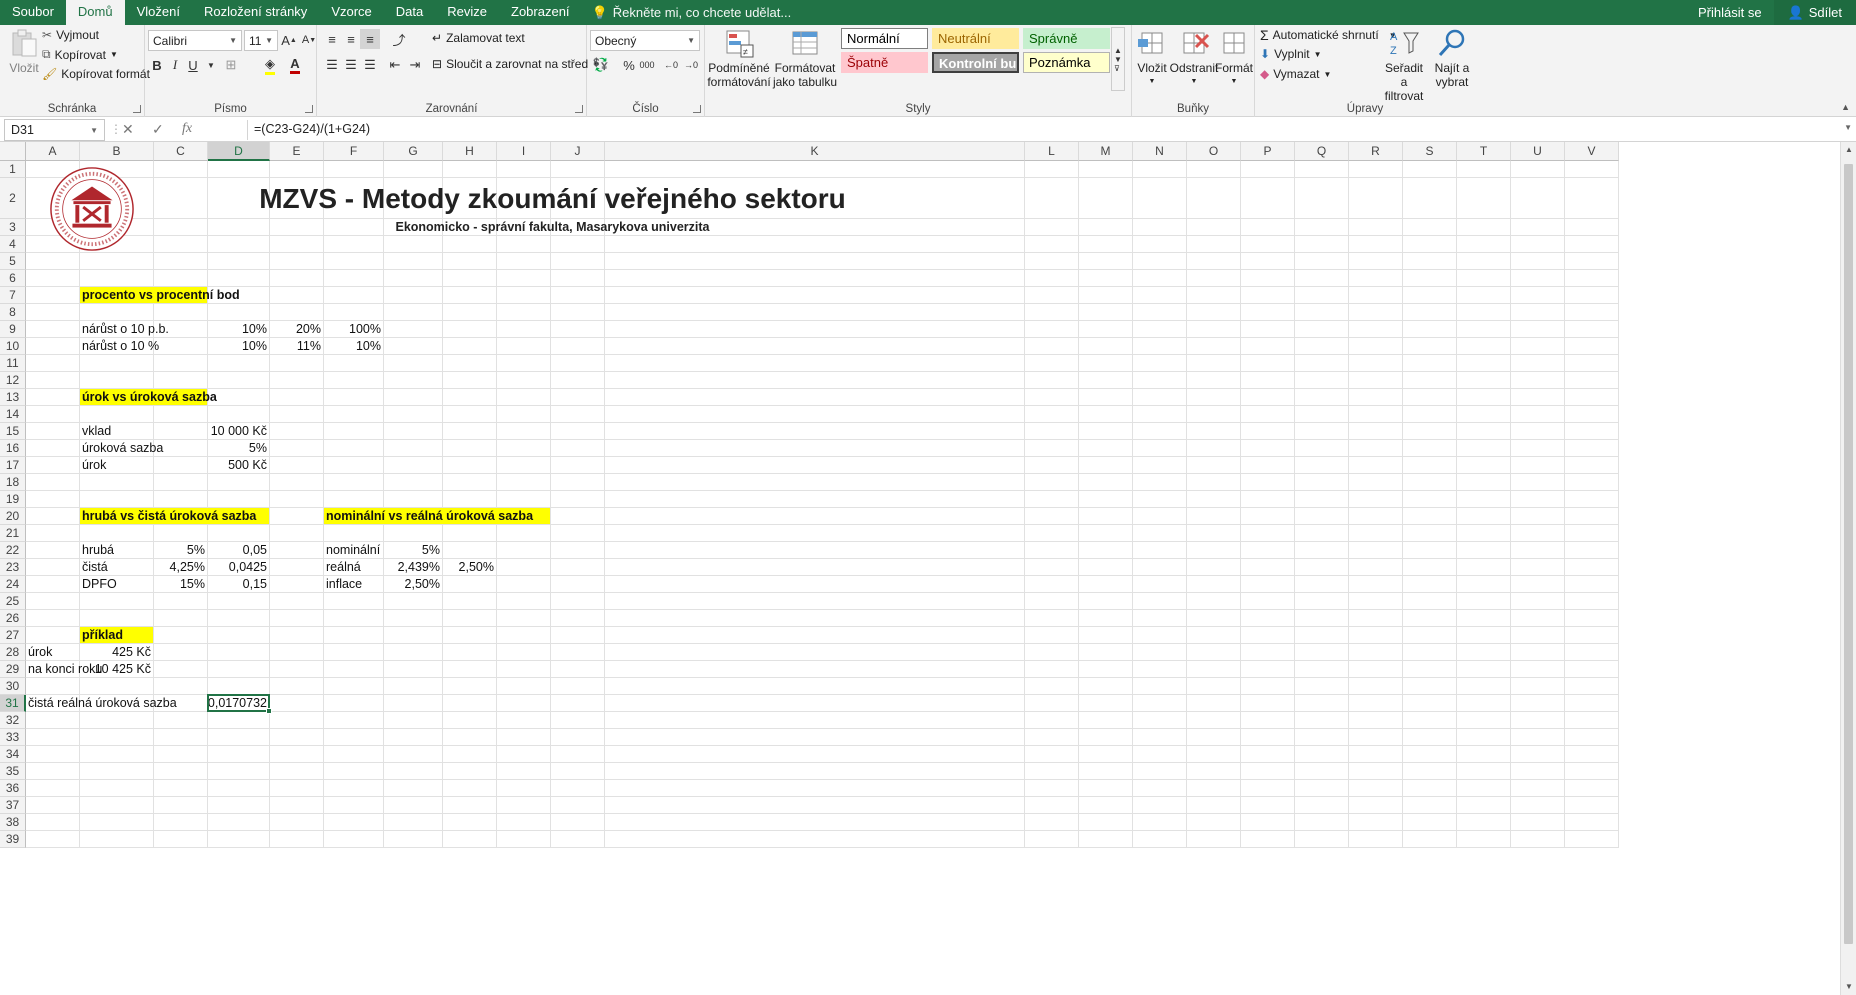 This screenshot has width=1856, height=995. I want to click on column-header-O: O, so click(1214, 151).